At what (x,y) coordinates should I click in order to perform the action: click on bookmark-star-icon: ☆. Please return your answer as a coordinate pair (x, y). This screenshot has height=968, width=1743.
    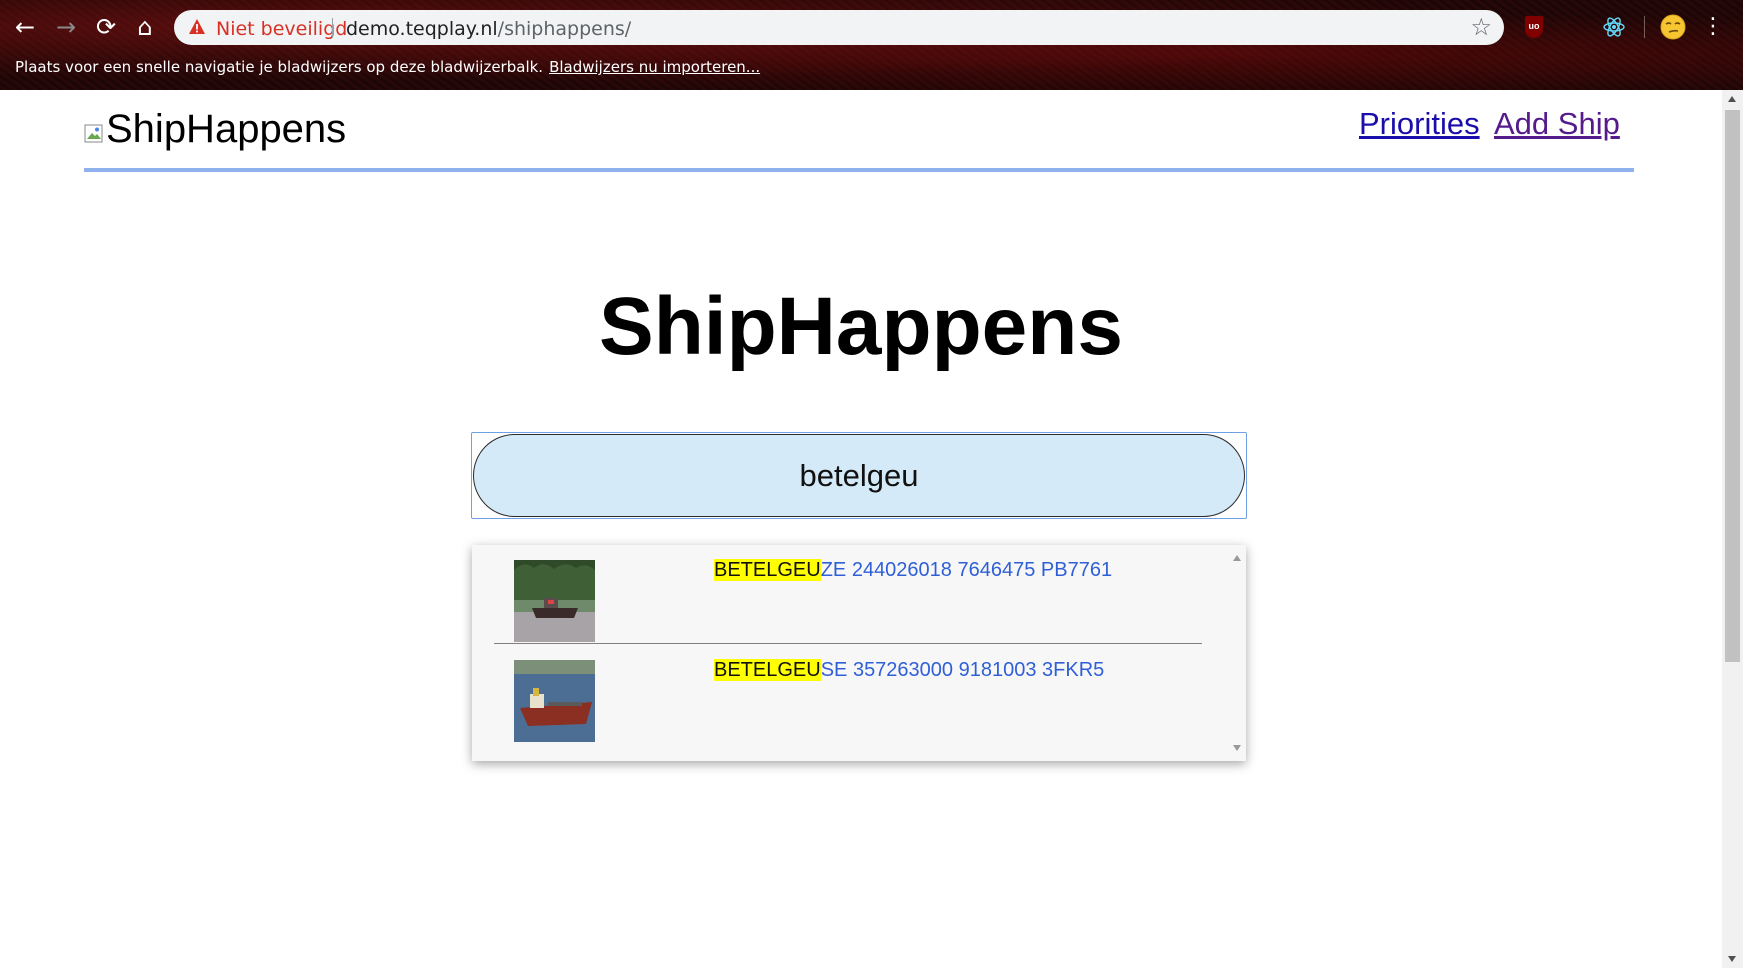
    Looking at the image, I should click on (1481, 27).